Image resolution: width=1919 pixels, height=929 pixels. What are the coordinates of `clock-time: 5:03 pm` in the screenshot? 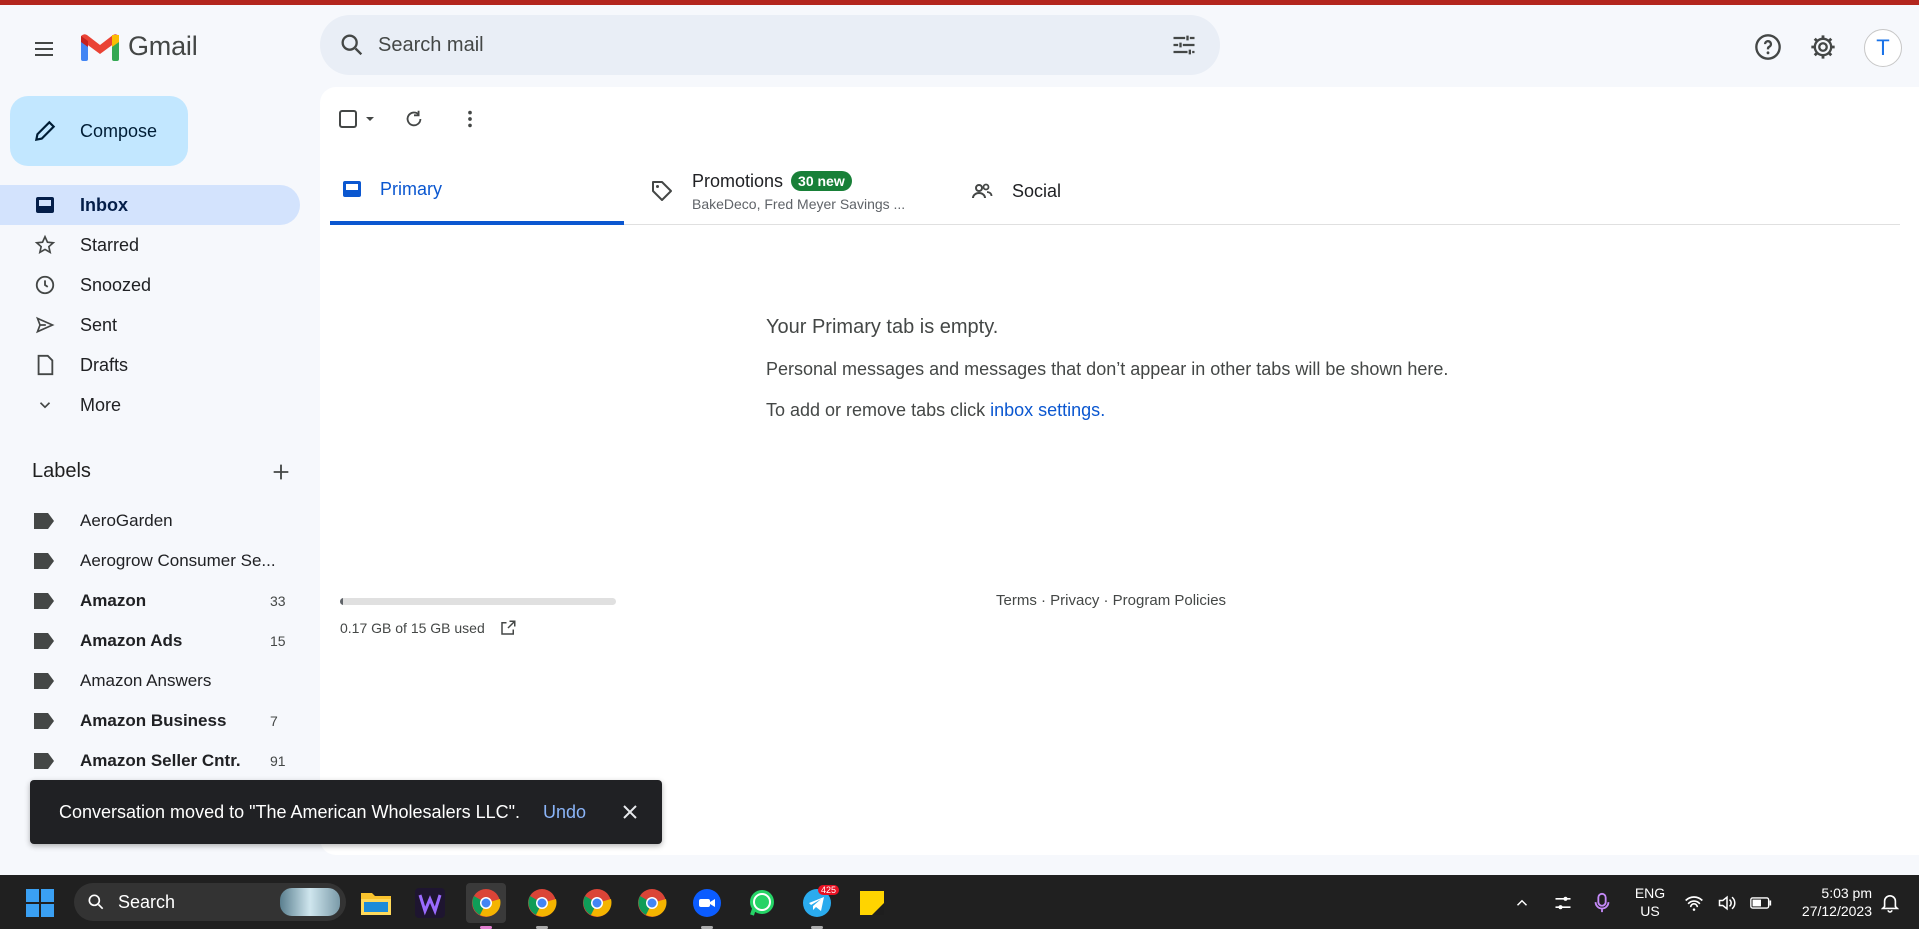 It's located at (1846, 893).